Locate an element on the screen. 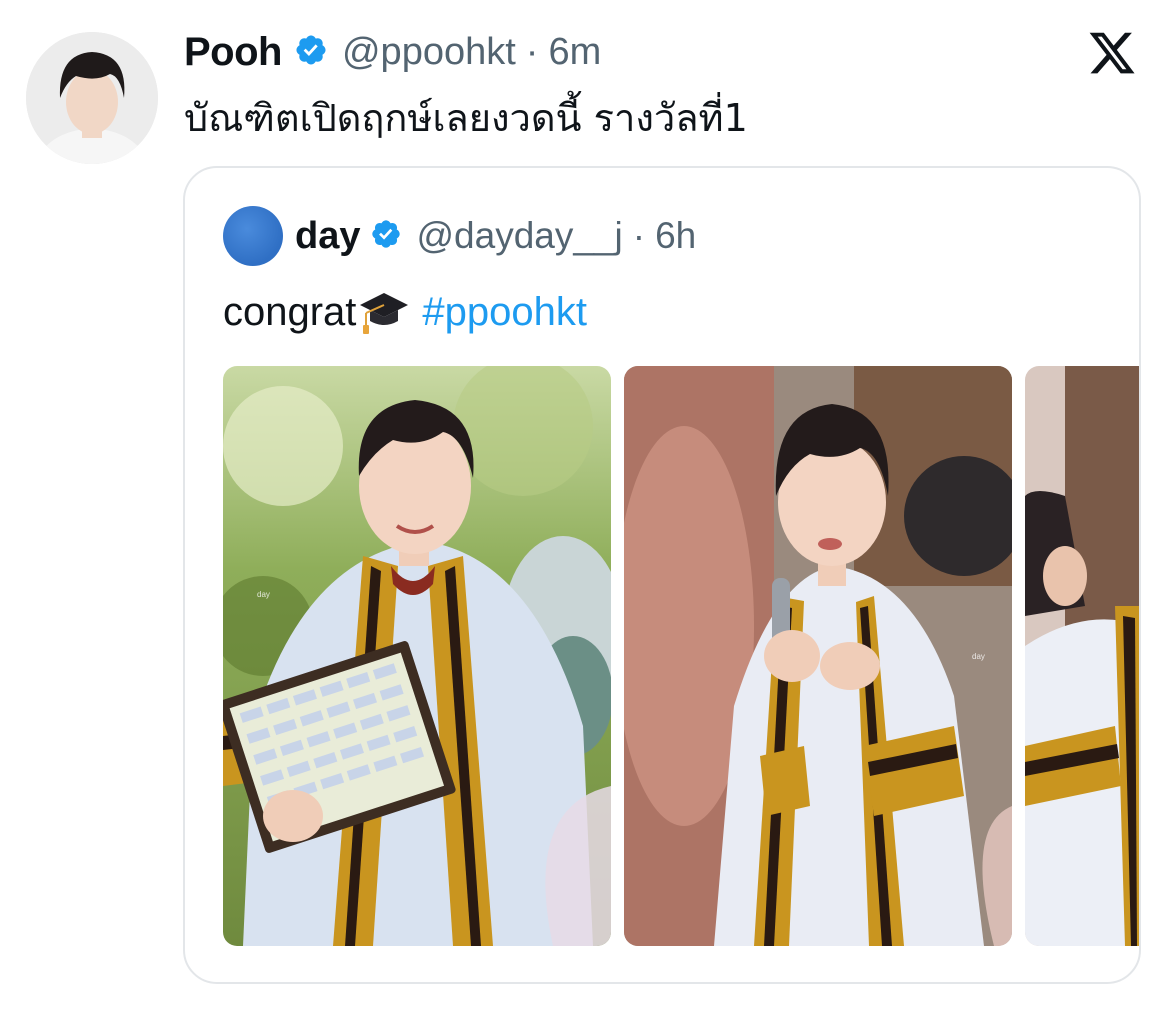  hashtag-link: #ppoohkt is located at coordinates (504, 312).